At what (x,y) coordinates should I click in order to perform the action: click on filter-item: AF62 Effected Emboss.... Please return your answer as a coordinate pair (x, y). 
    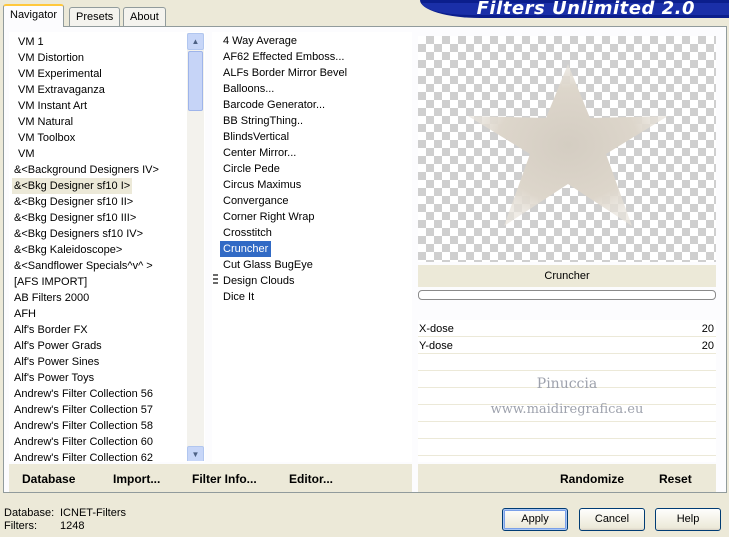
    Looking at the image, I should click on (283, 57).